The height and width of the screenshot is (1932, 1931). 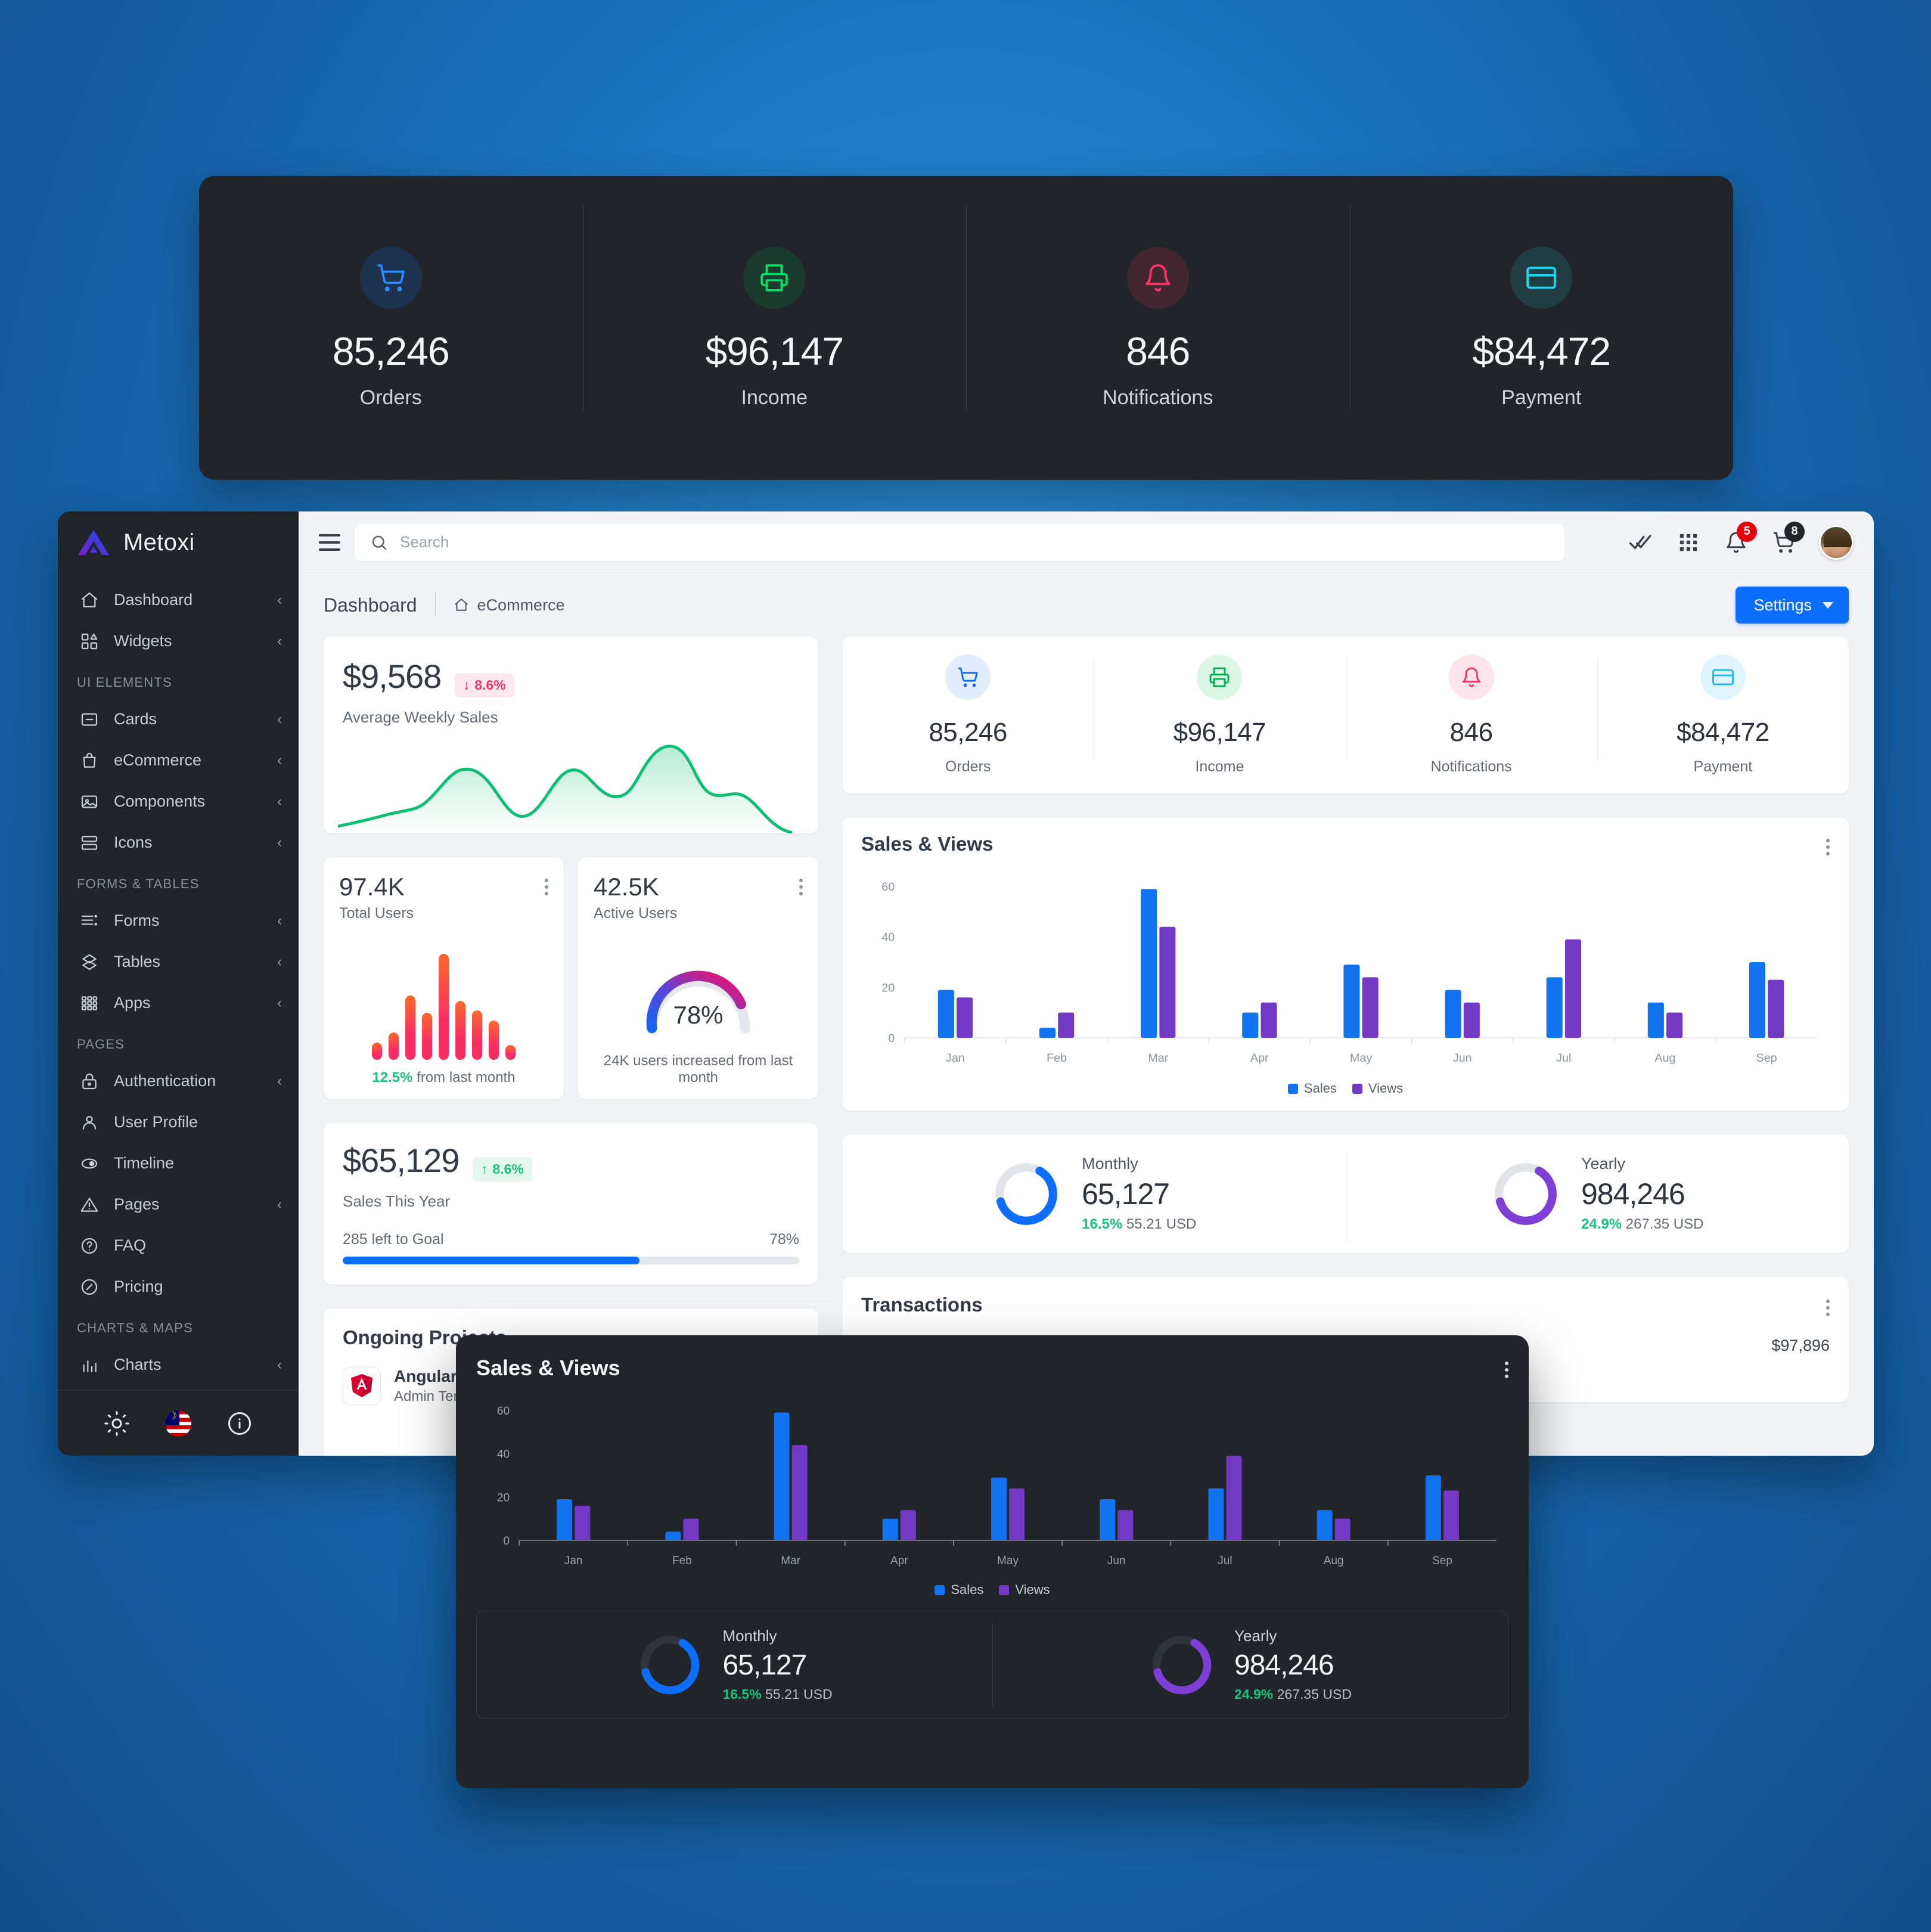 I want to click on yearly-label: Yearly, so click(x=1255, y=1636).